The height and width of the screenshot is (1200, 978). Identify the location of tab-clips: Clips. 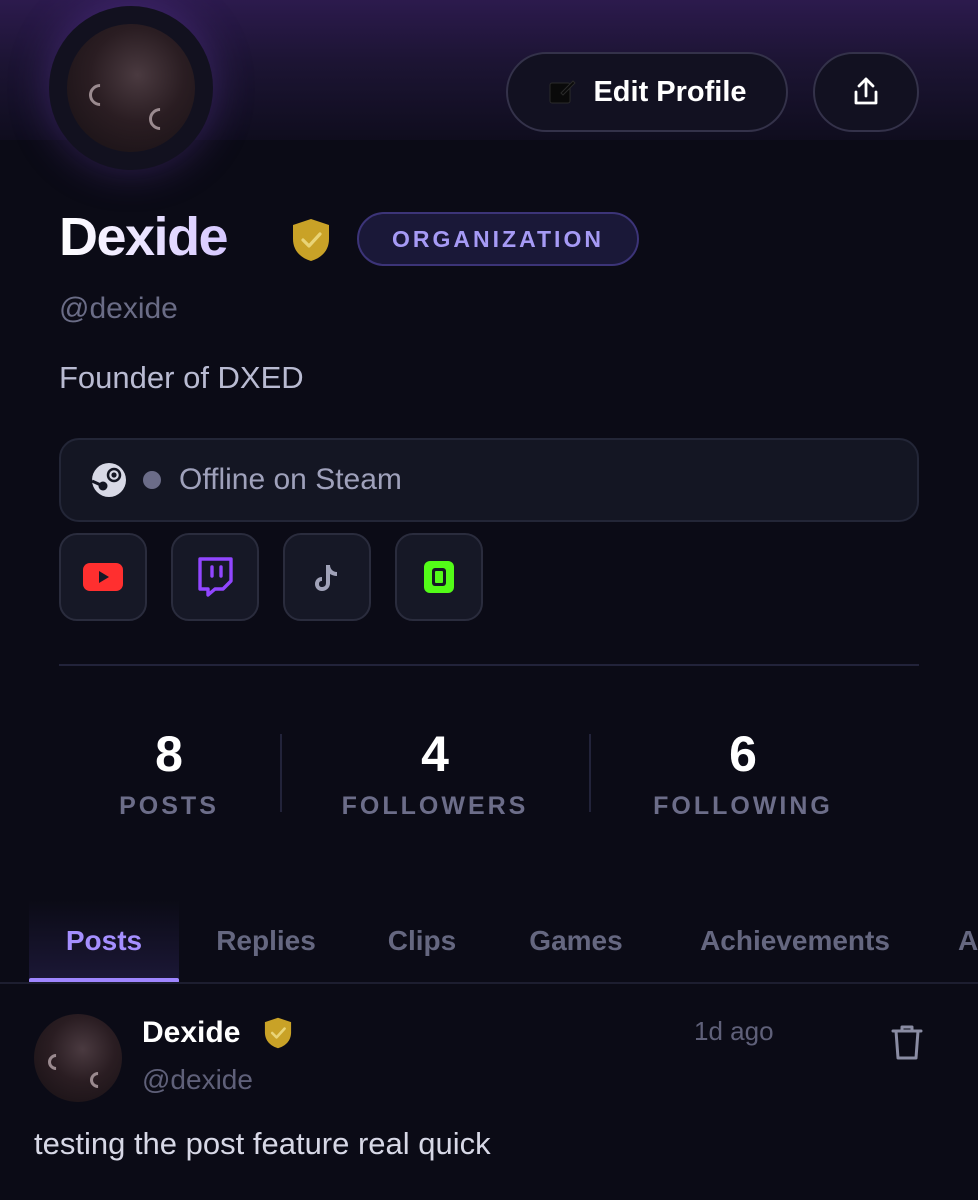
(422, 941).